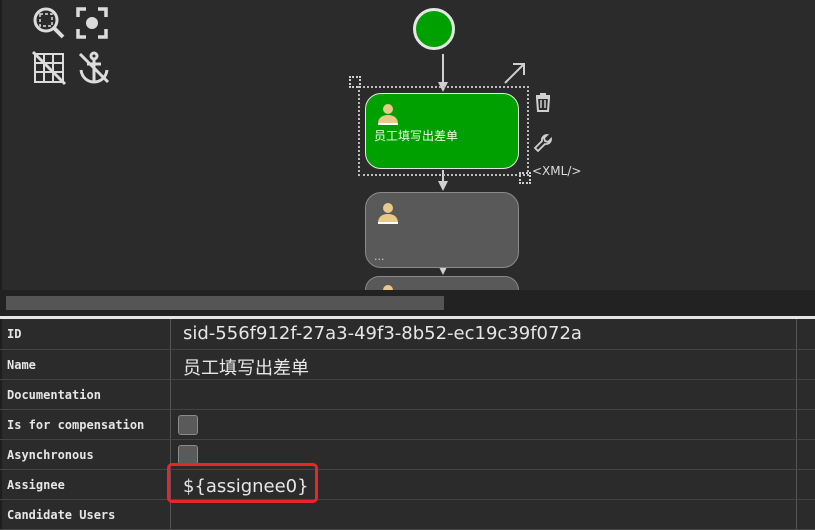 Image resolution: width=815 pixels, height=530 pixels. Describe the element at coordinates (85, 424) in the screenshot. I see `property-name: Is for compensation` at that location.